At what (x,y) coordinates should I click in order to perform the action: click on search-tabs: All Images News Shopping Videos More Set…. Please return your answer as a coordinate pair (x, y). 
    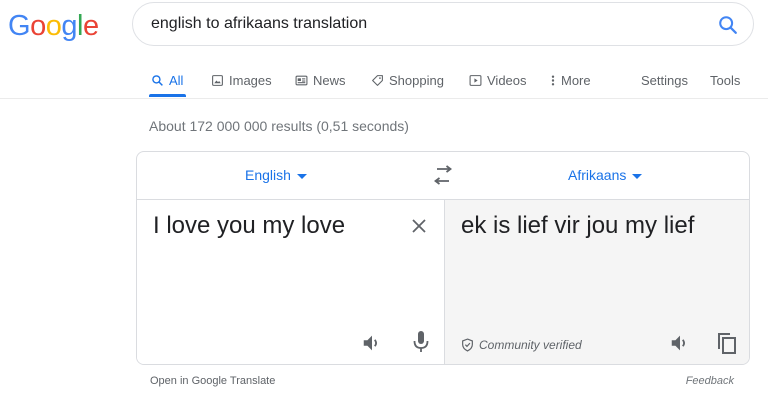
    Looking at the image, I should click on (449, 81).